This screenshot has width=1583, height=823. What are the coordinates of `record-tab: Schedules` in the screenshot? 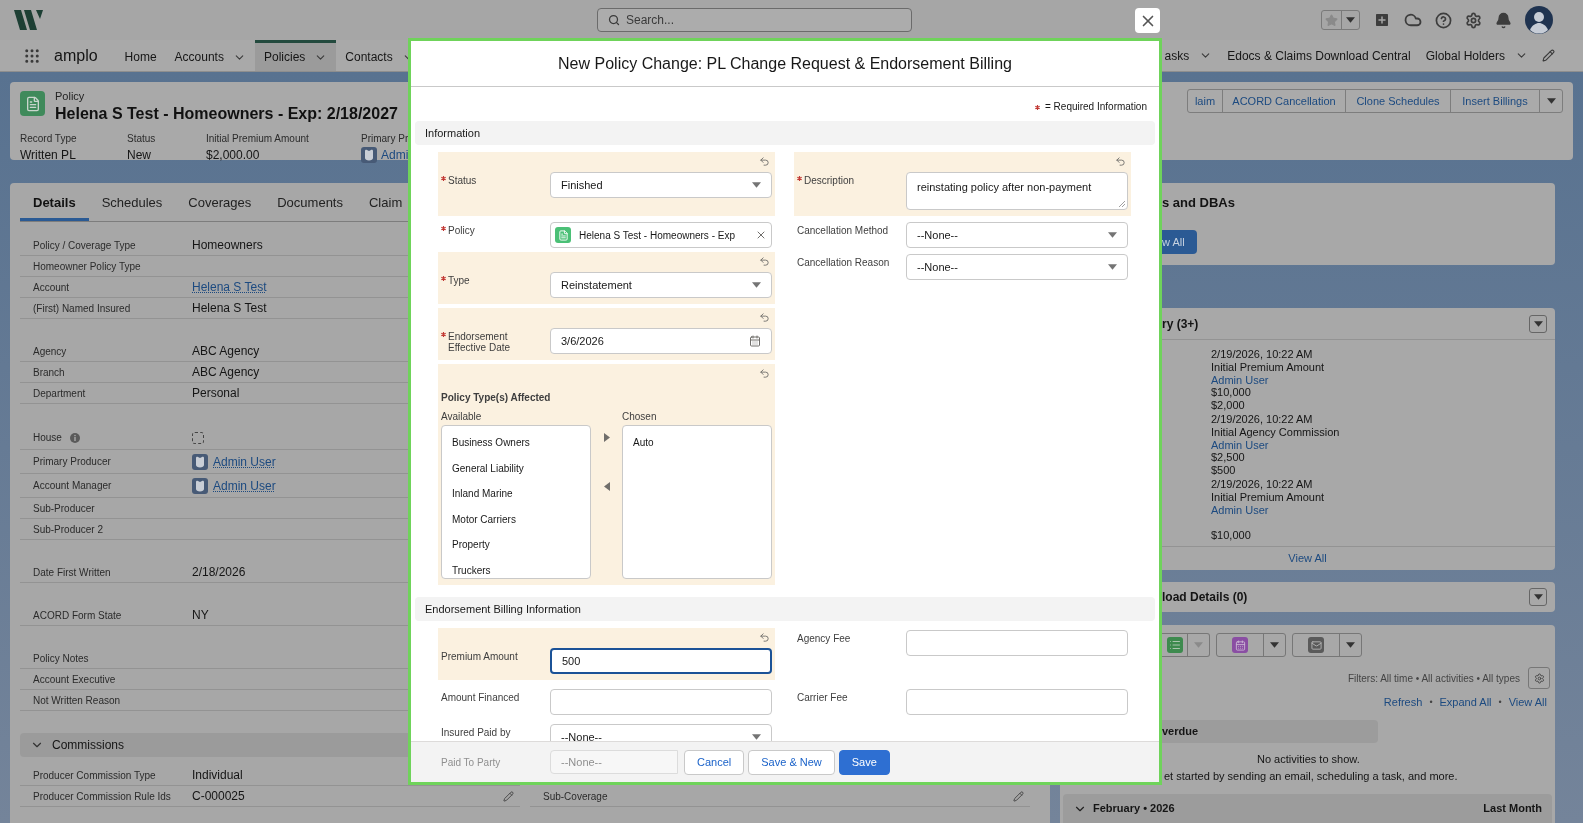 It's located at (132, 204).